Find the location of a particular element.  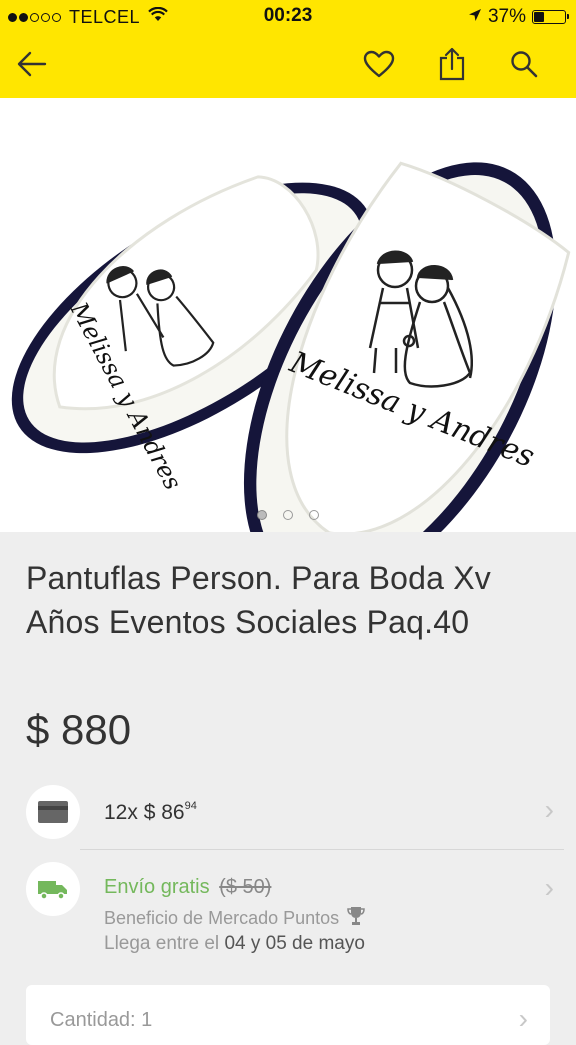

location-arrow-icon is located at coordinates (475, 17).